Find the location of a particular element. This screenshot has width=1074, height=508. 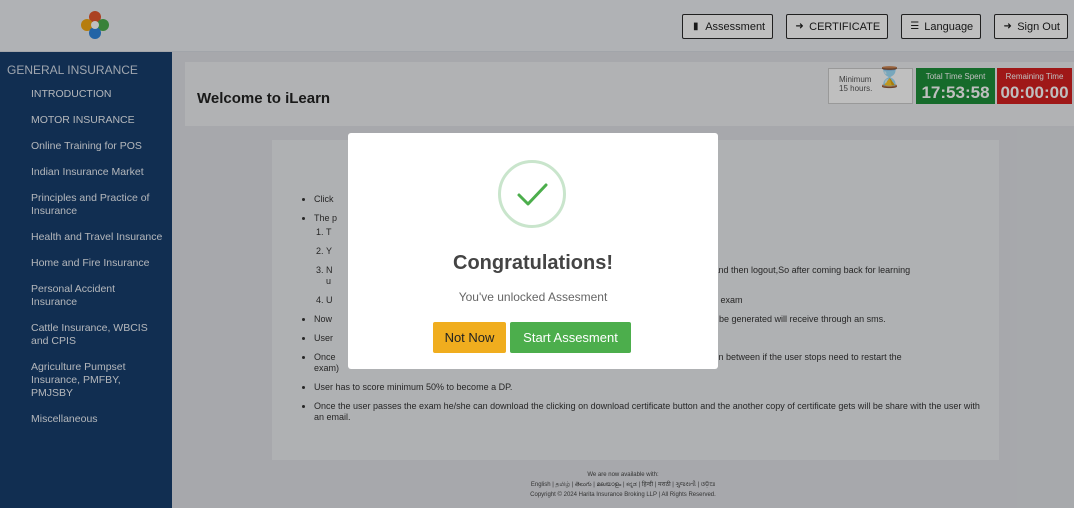

checkmark-icon is located at coordinates (532, 194).